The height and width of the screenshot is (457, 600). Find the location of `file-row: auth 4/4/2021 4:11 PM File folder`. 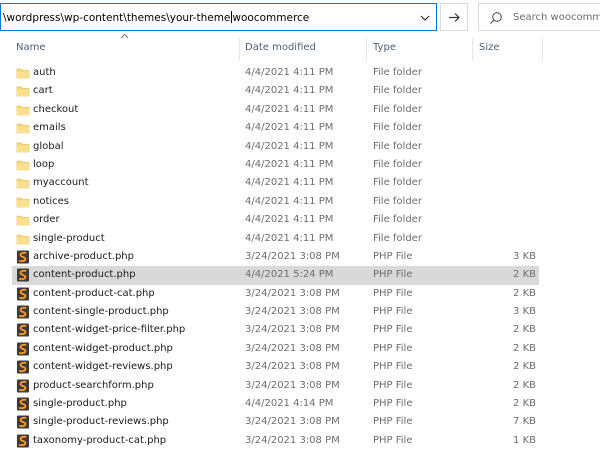

file-row: auth 4/4/2021 4:11 PM File folder is located at coordinates (300, 73).